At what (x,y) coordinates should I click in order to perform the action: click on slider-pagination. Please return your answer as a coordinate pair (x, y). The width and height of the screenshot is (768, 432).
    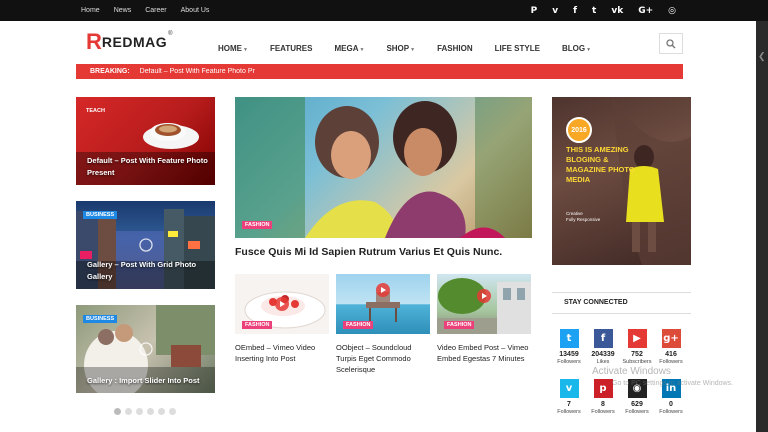
    Looking at the image, I should click on (145, 411).